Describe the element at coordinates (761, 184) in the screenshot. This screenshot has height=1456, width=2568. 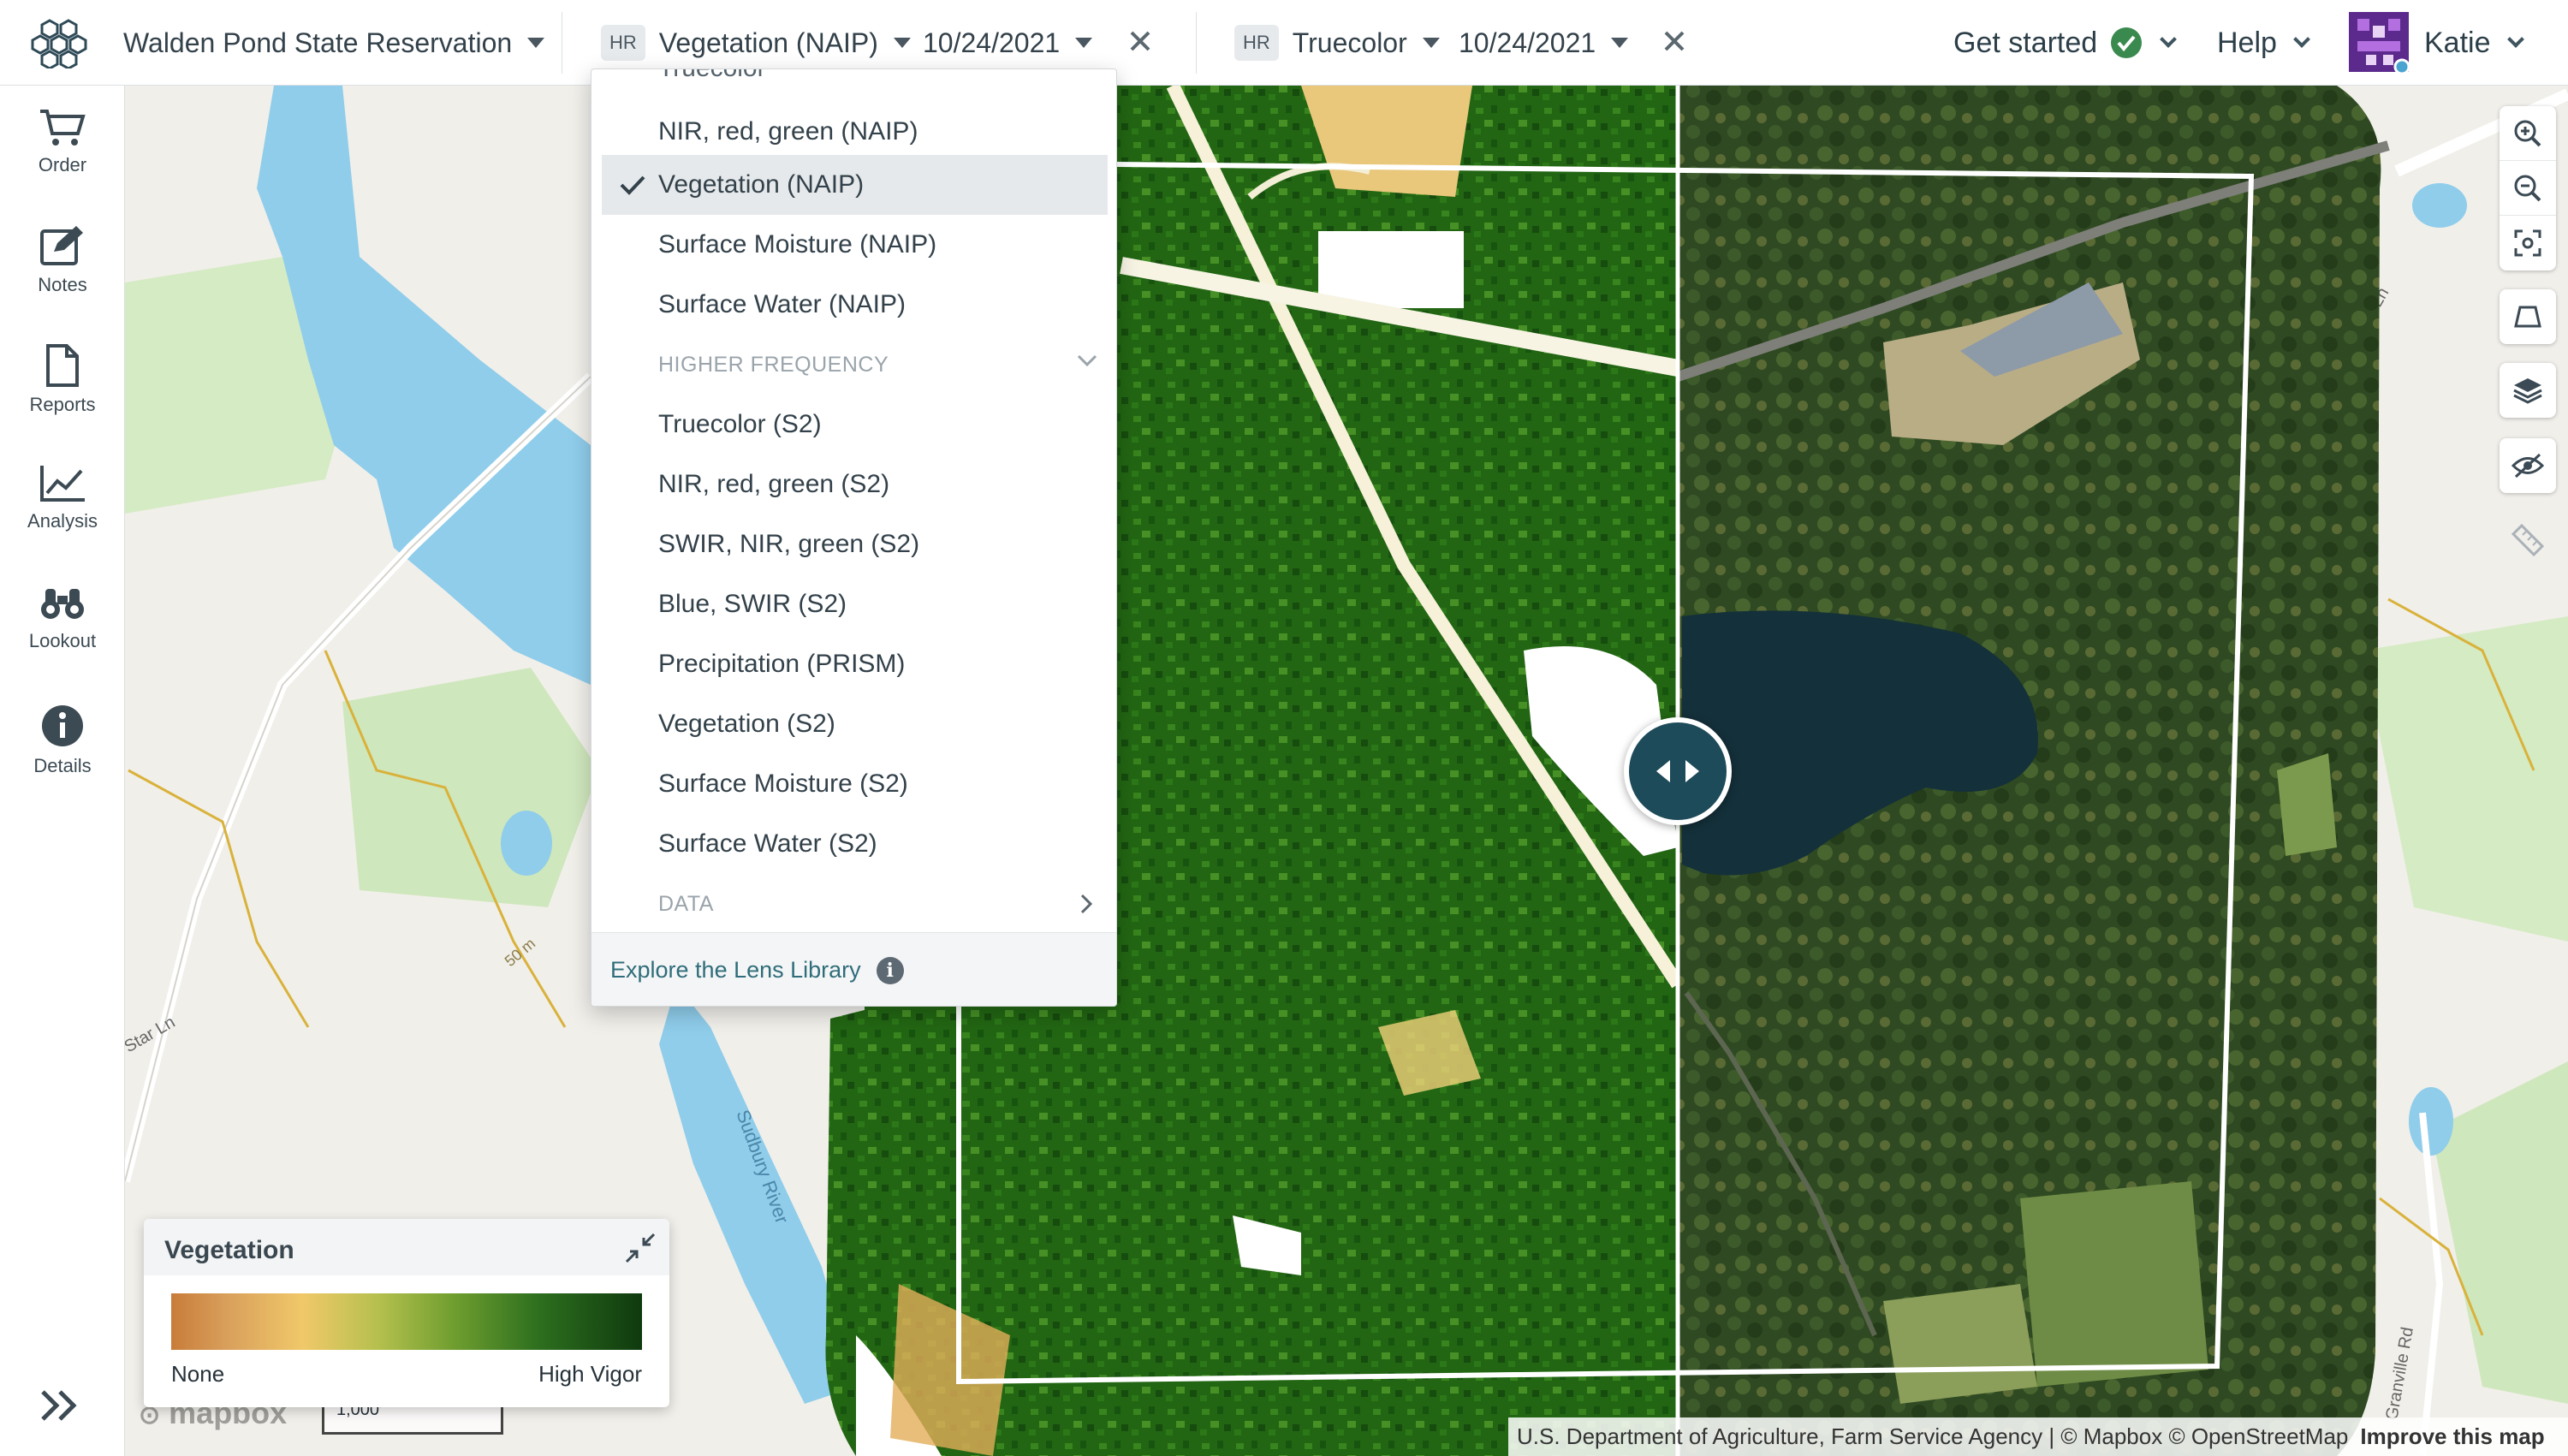
I see `dropdown-item-label: Vegetation (NAIP)` at that location.